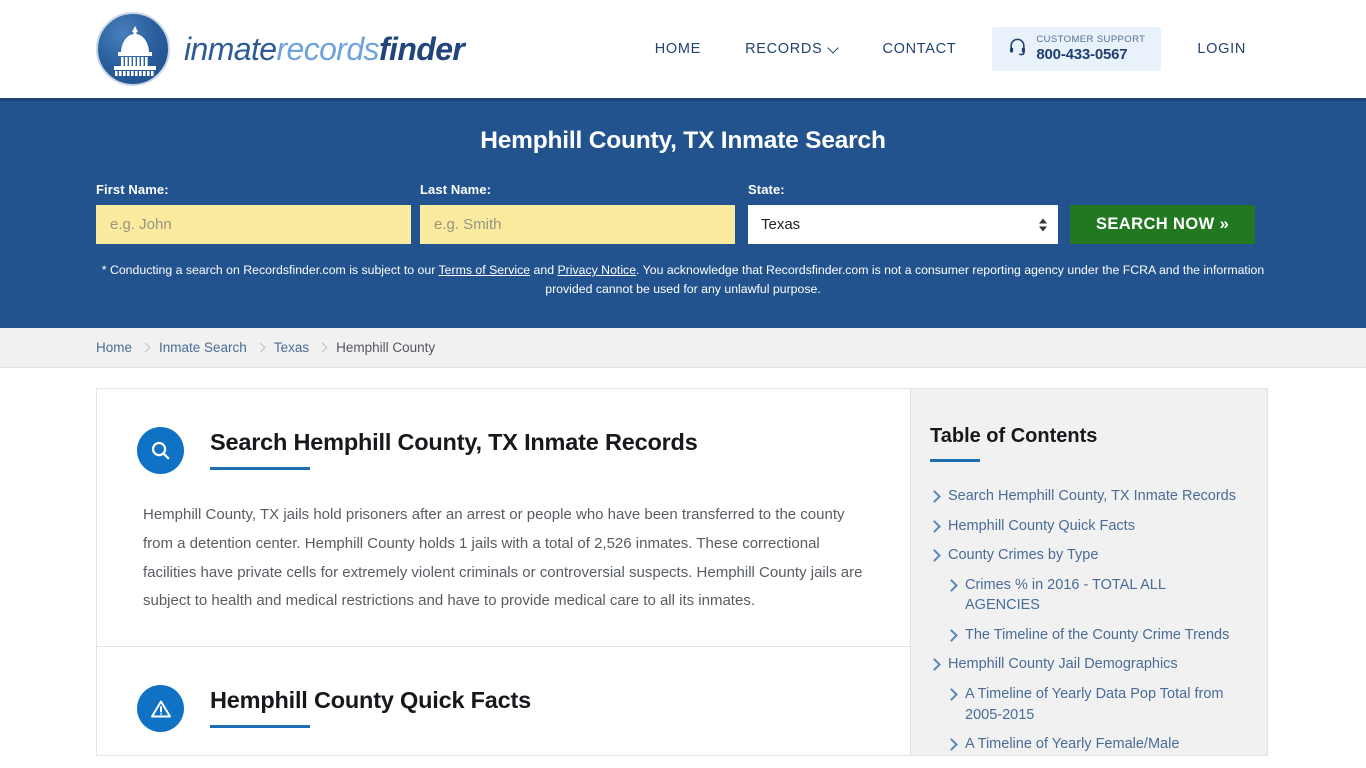  I want to click on customer-support-box: CUSTOMER SUPPORT 800-433-0567, so click(1077, 49).